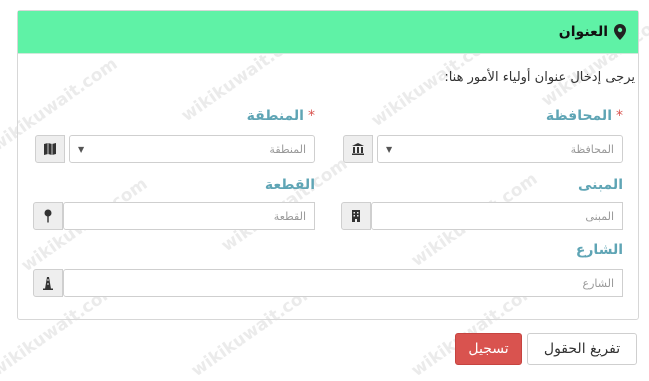 This screenshot has height=381, width=649. Describe the element at coordinates (582, 349) in the screenshot. I see `clear-fields-button: تفريغ الحقول` at that location.